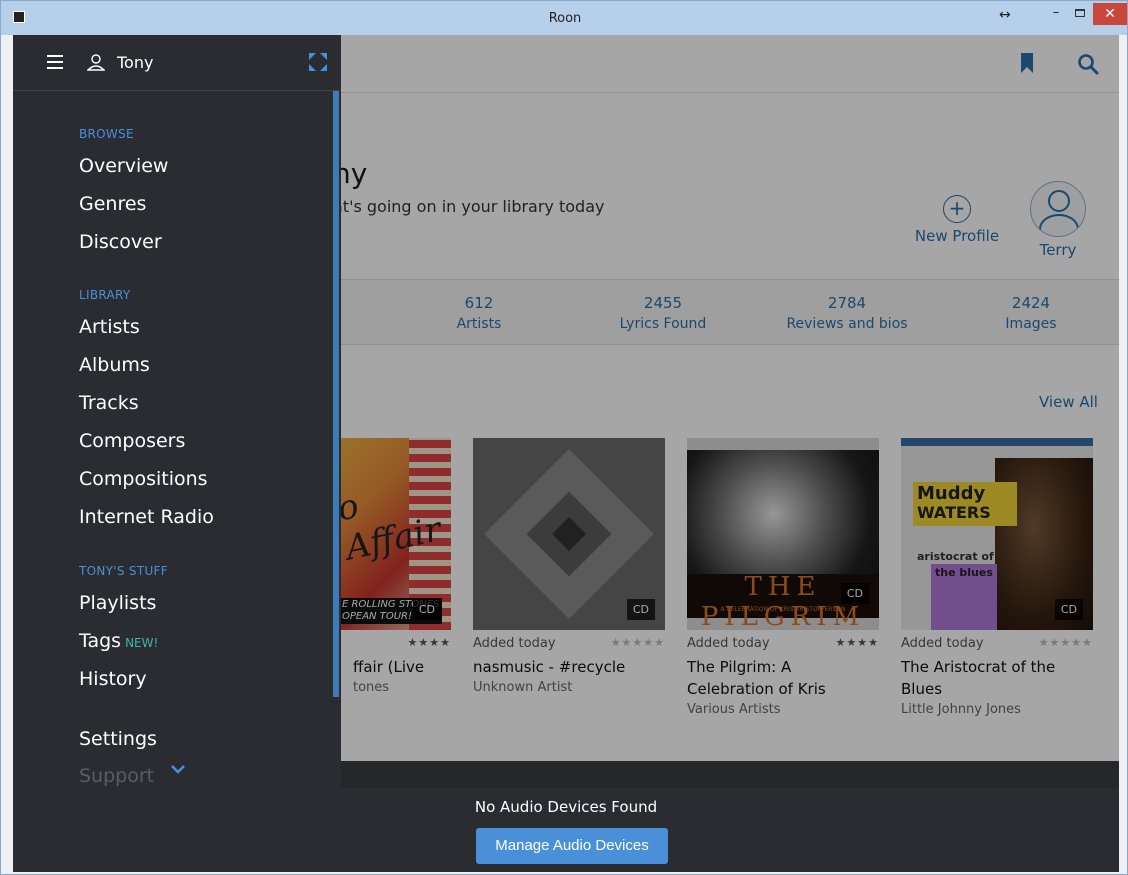  I want to click on sidebar-item-overview: Overview, so click(123, 166).